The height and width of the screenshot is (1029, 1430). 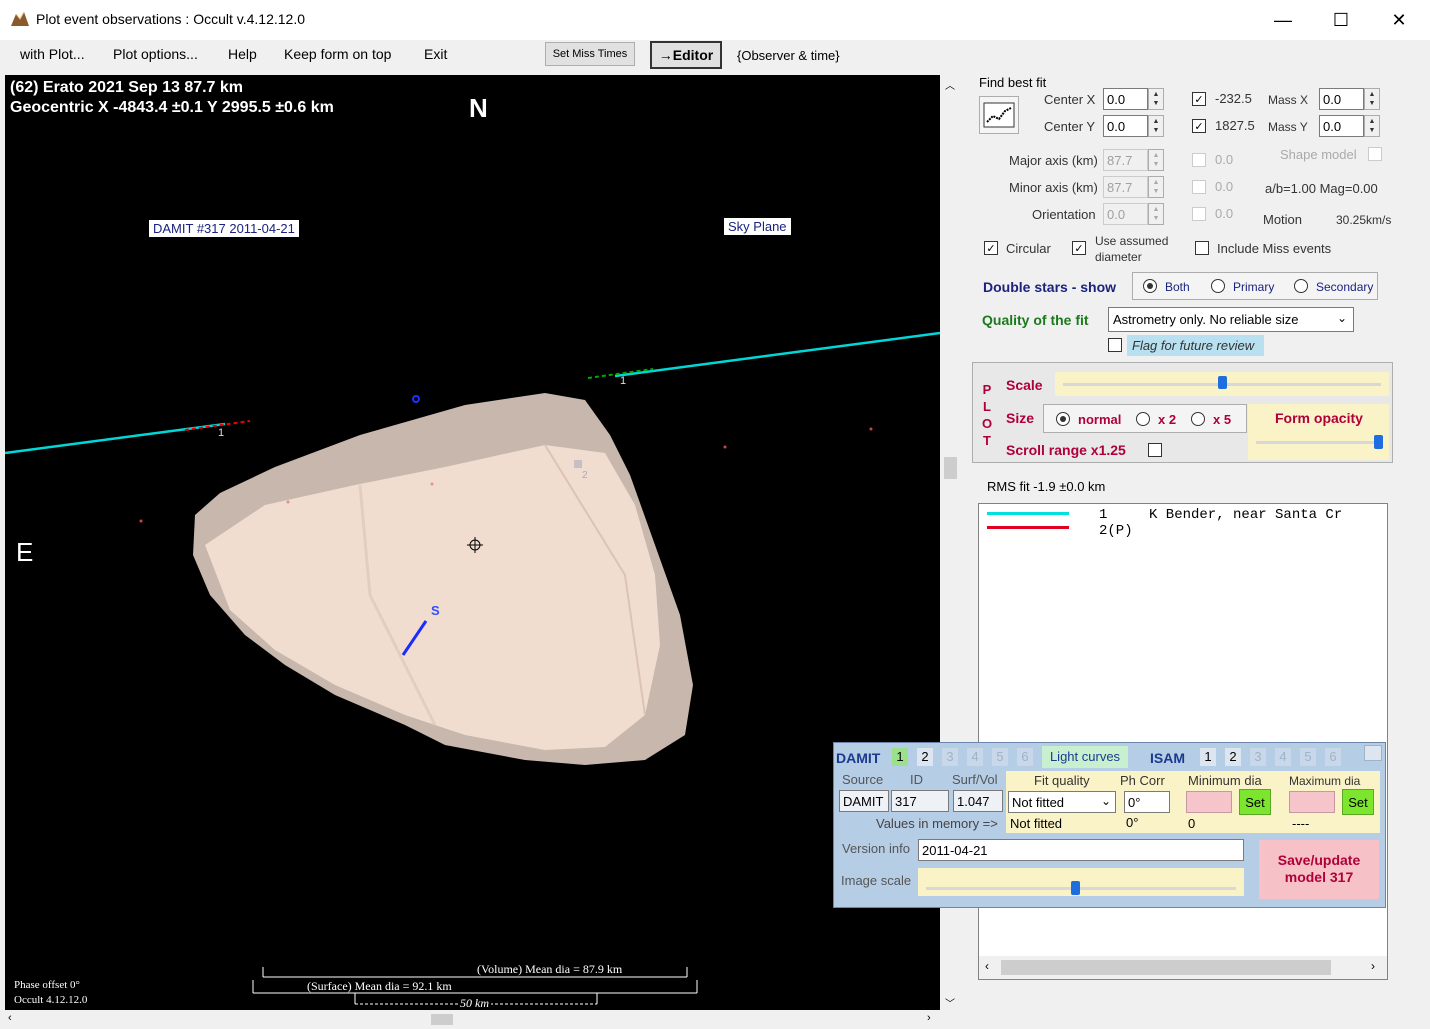 I want to click on mass-x-spinner: ▲ ▼, so click(x=1372, y=99).